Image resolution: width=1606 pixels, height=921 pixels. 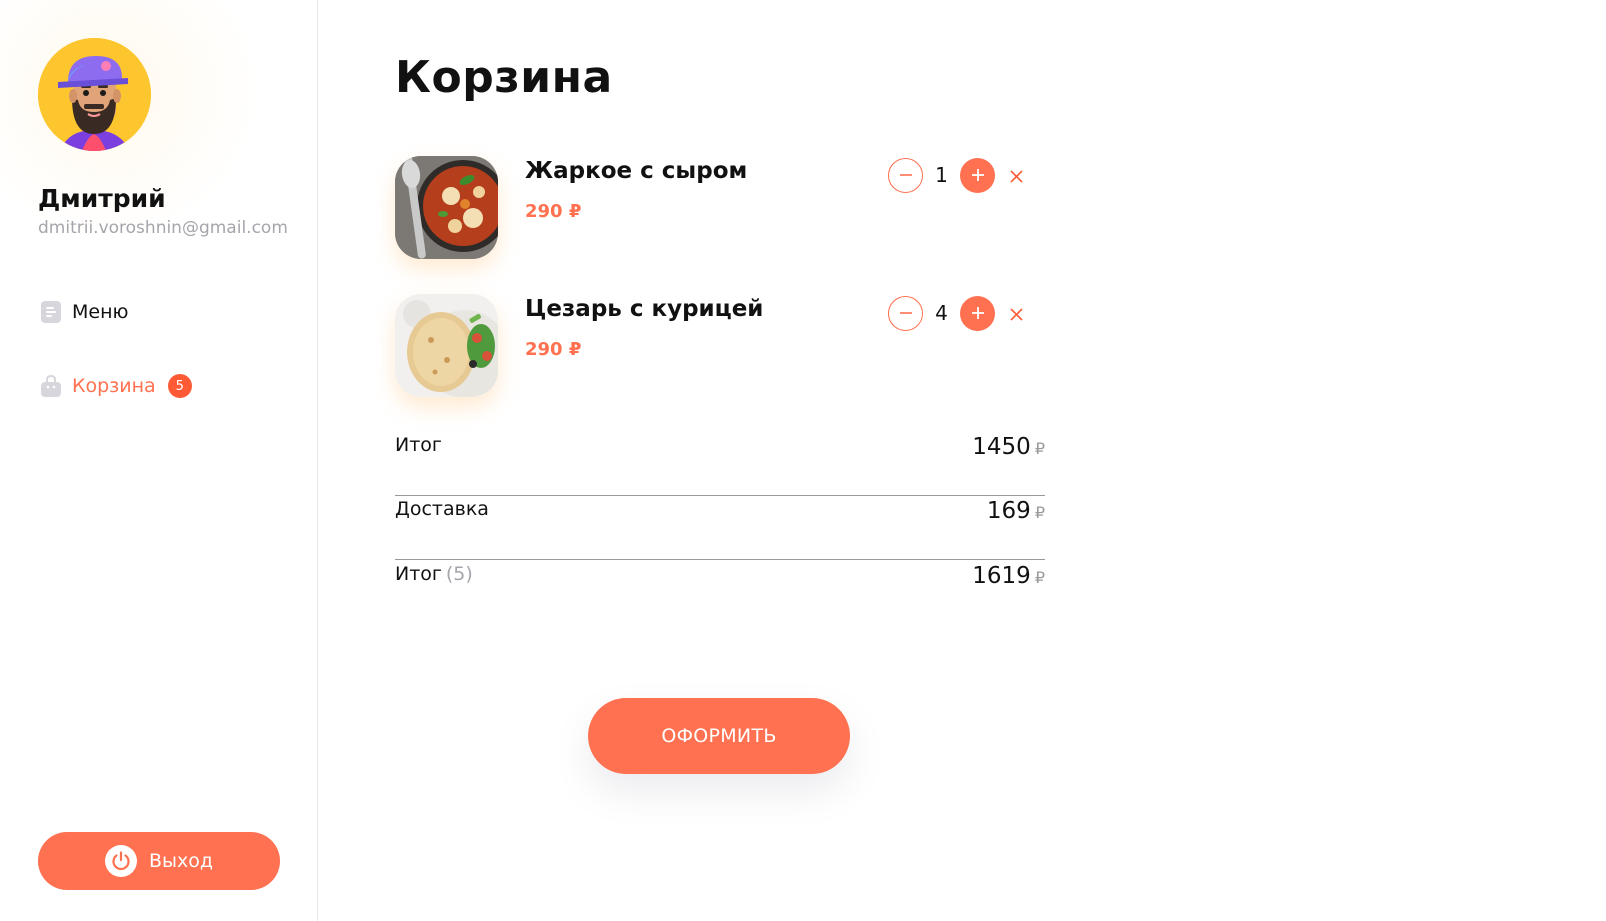 I want to click on user-name: Дмитрий, so click(x=102, y=198).